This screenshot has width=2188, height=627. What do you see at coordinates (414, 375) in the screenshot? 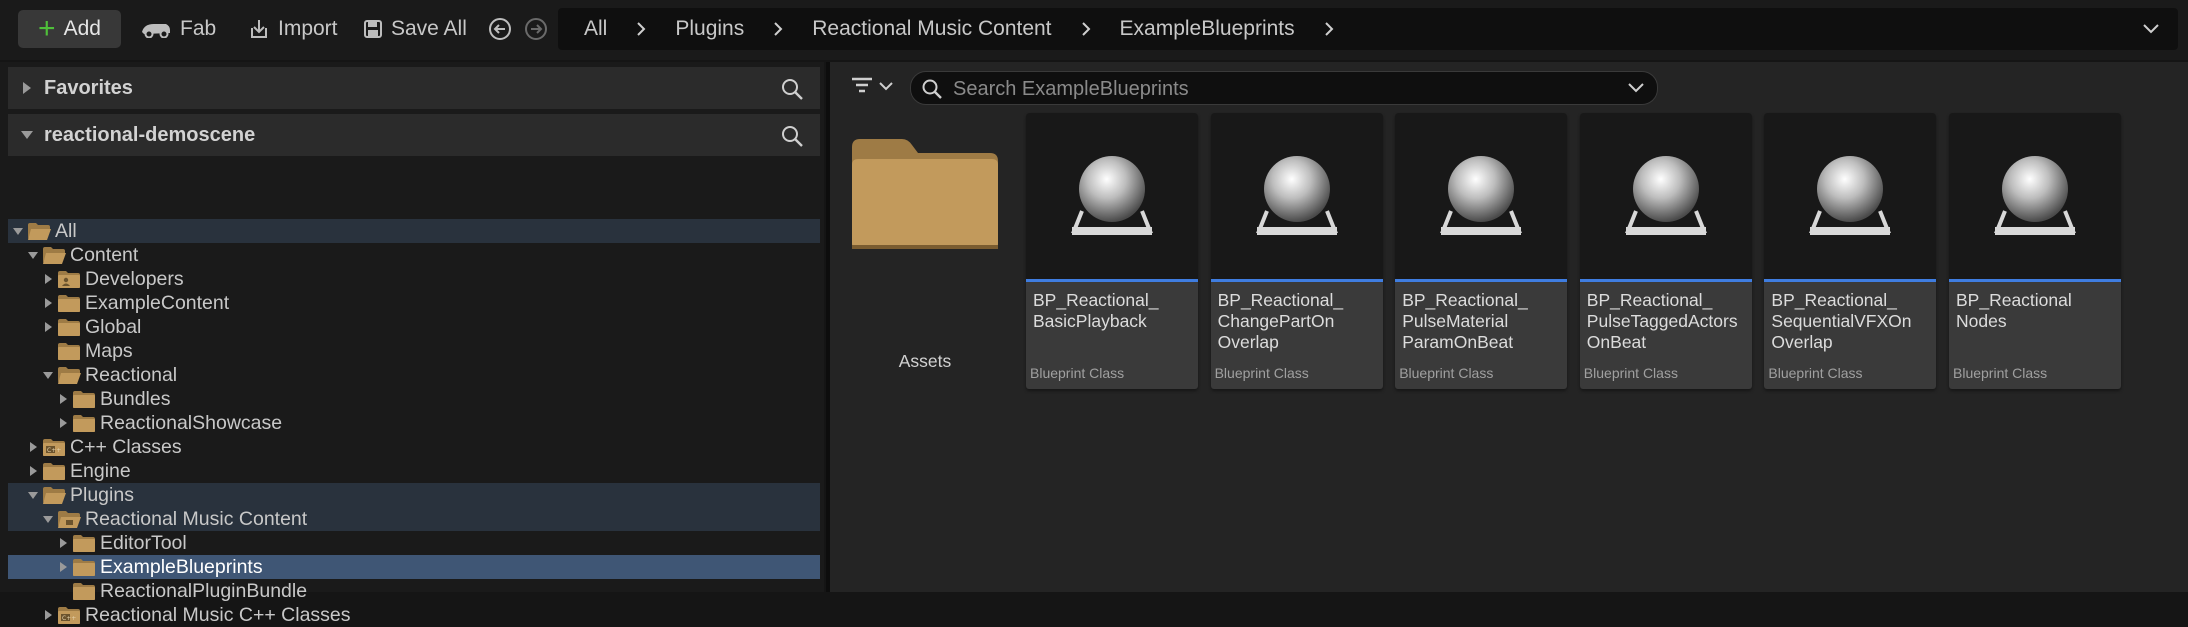
I see `tree-item-reactional: Reactional` at bounding box center [414, 375].